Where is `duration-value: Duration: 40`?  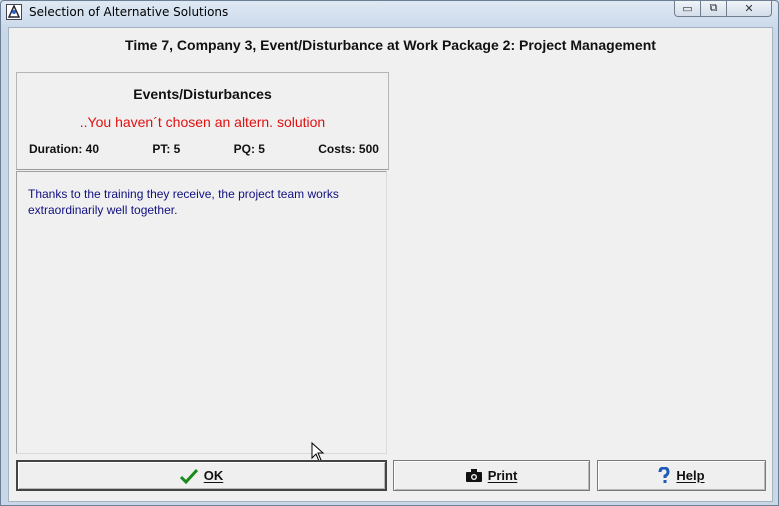
duration-value: Duration: 40 is located at coordinates (64, 149).